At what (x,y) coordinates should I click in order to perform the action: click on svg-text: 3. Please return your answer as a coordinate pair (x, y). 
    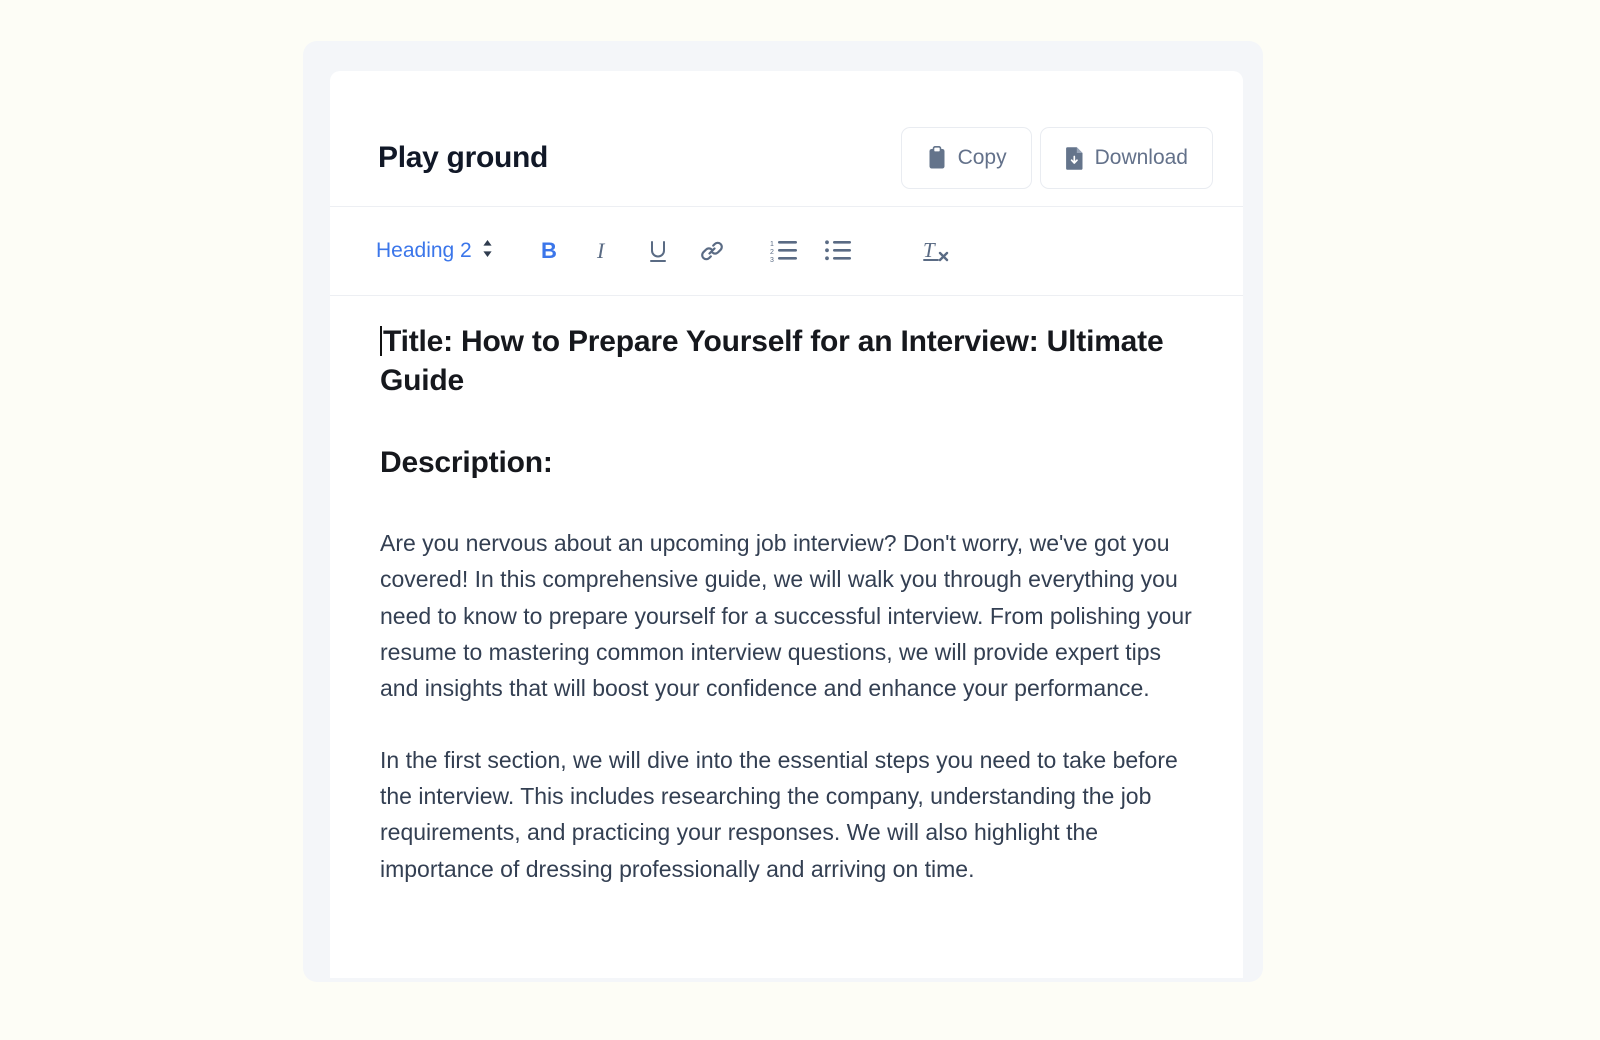
    Looking at the image, I should click on (772, 260).